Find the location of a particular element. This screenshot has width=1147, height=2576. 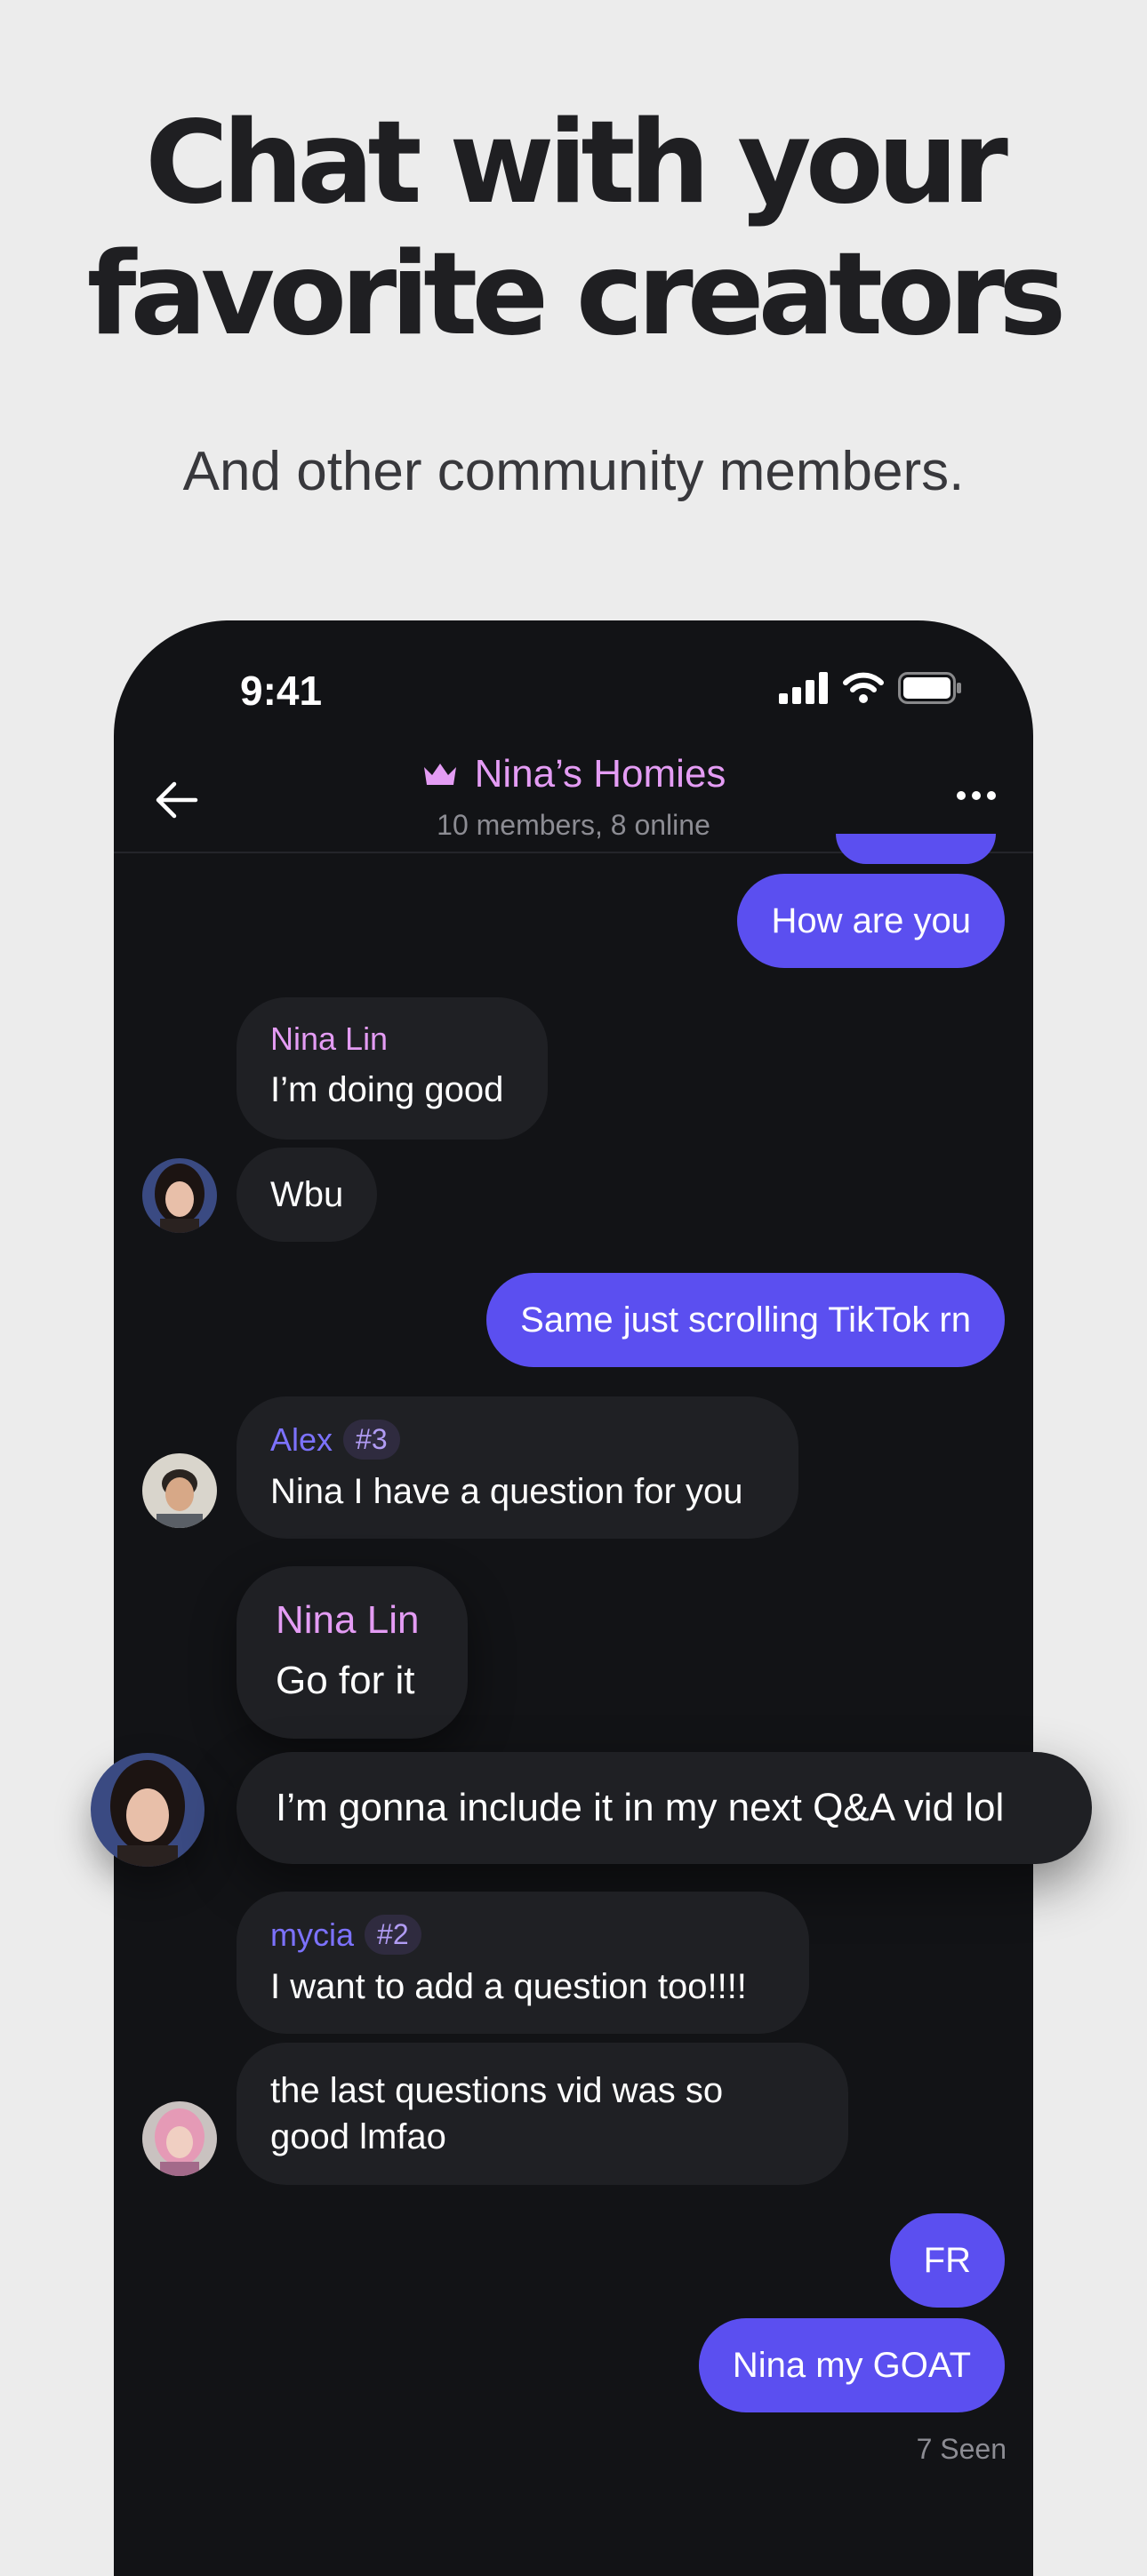

sender-row: Alex #3 is located at coordinates (517, 1440).